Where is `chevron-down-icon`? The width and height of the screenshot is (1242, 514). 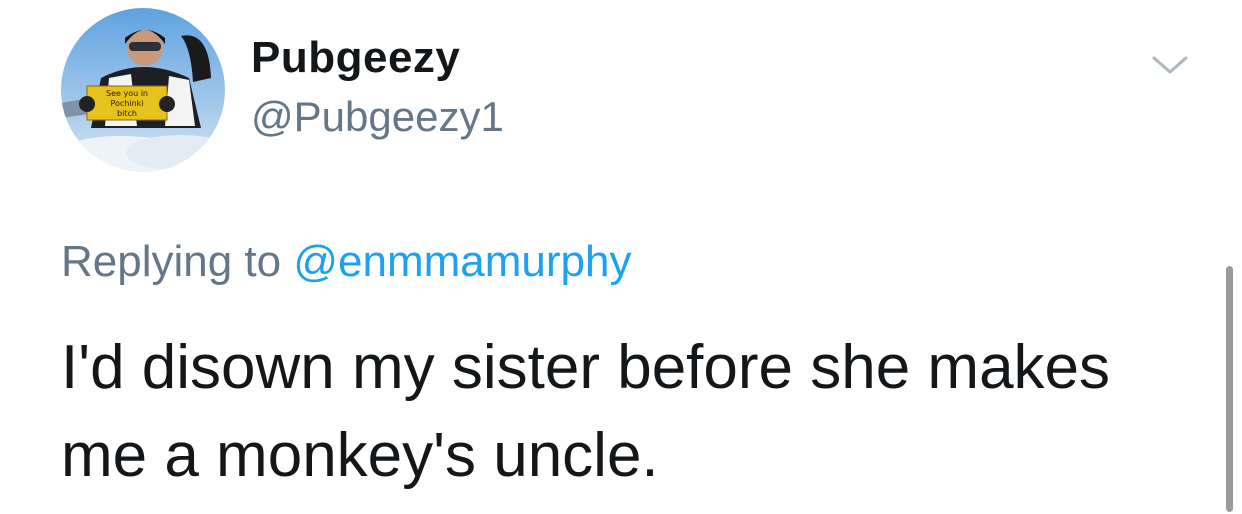
chevron-down-icon is located at coordinates (1170, 65).